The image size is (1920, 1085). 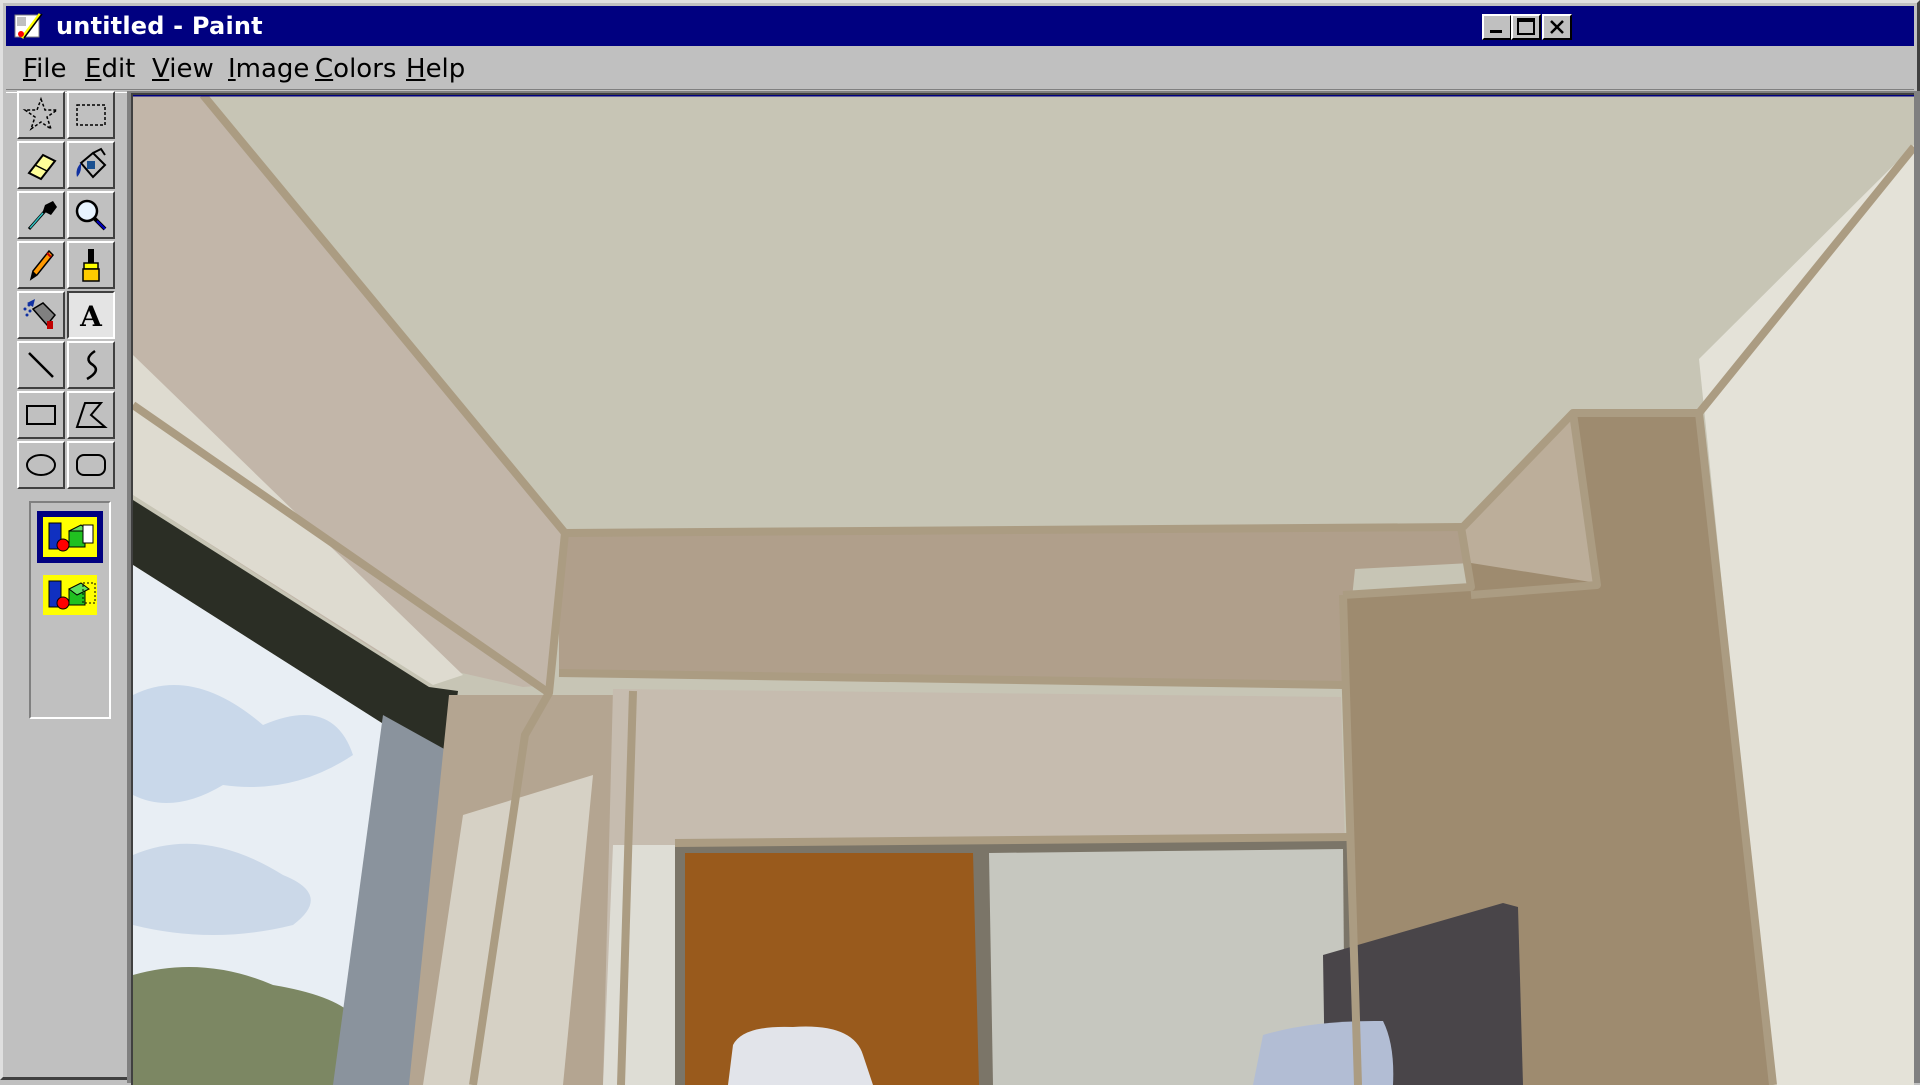 I want to click on tool-fill-with-color, so click(x=91, y=165).